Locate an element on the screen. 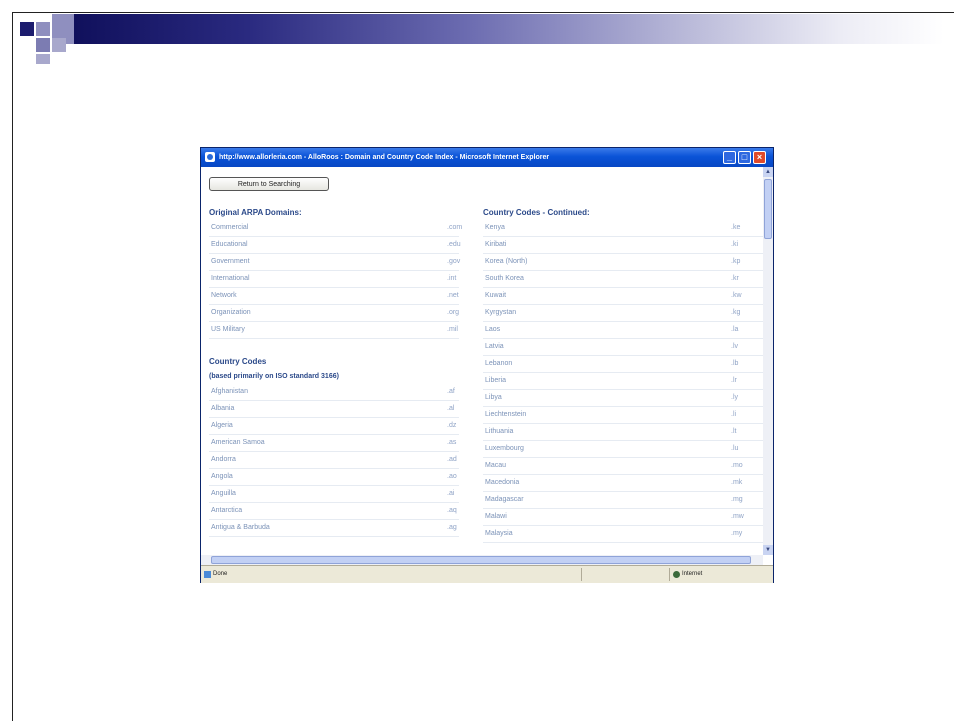 This screenshot has width=954, height=721. domain-link: Malawi is located at coordinates (496, 517).